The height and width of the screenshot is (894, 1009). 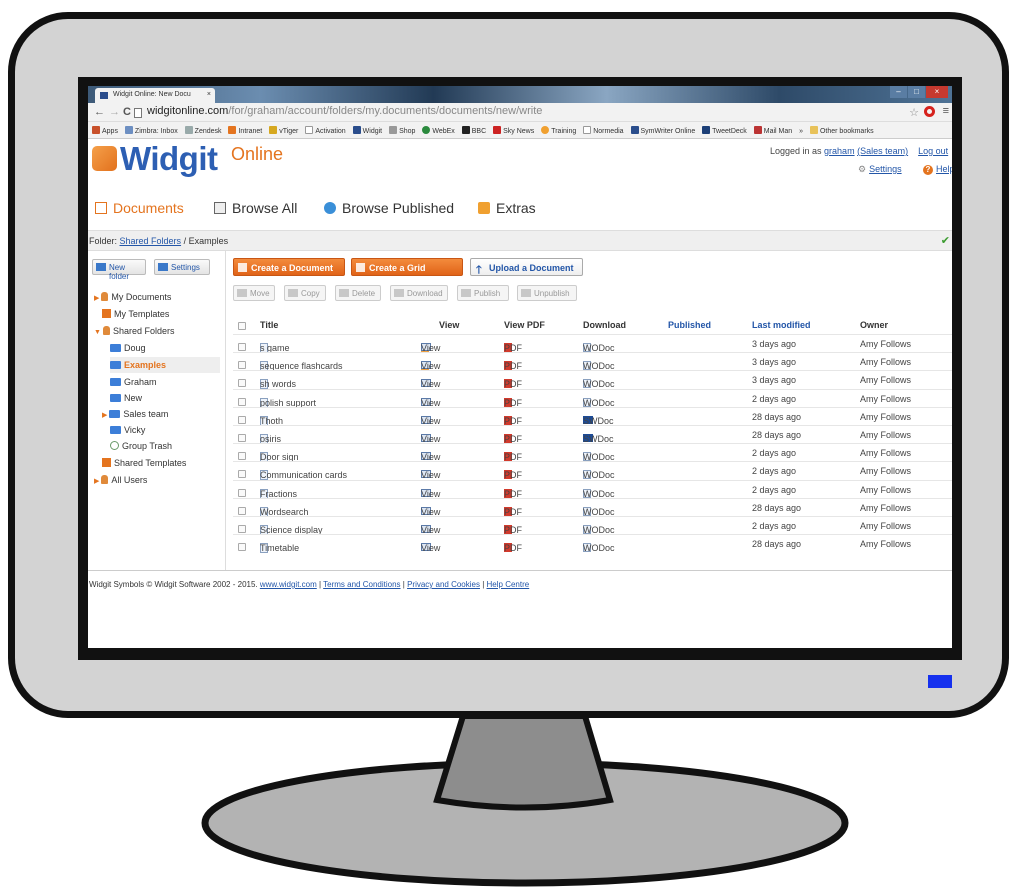 I want to click on settings-link: ⚙ Settings, so click(x=880, y=169).